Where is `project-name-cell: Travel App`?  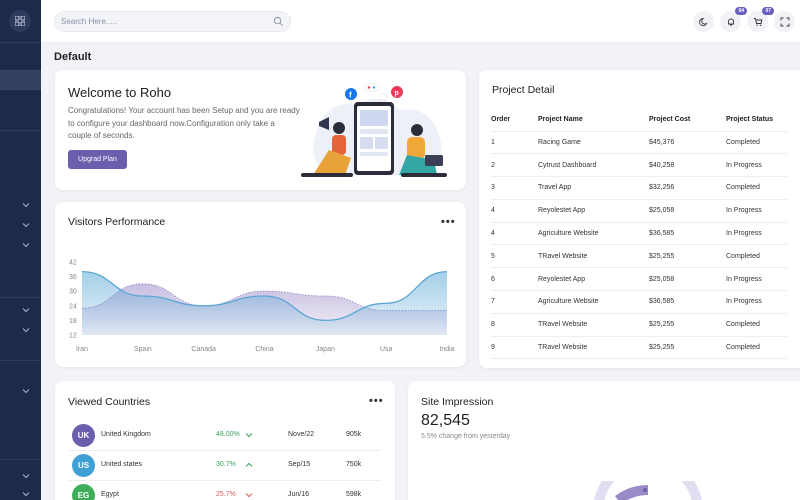
project-name-cell: Travel App is located at coordinates (593, 188).